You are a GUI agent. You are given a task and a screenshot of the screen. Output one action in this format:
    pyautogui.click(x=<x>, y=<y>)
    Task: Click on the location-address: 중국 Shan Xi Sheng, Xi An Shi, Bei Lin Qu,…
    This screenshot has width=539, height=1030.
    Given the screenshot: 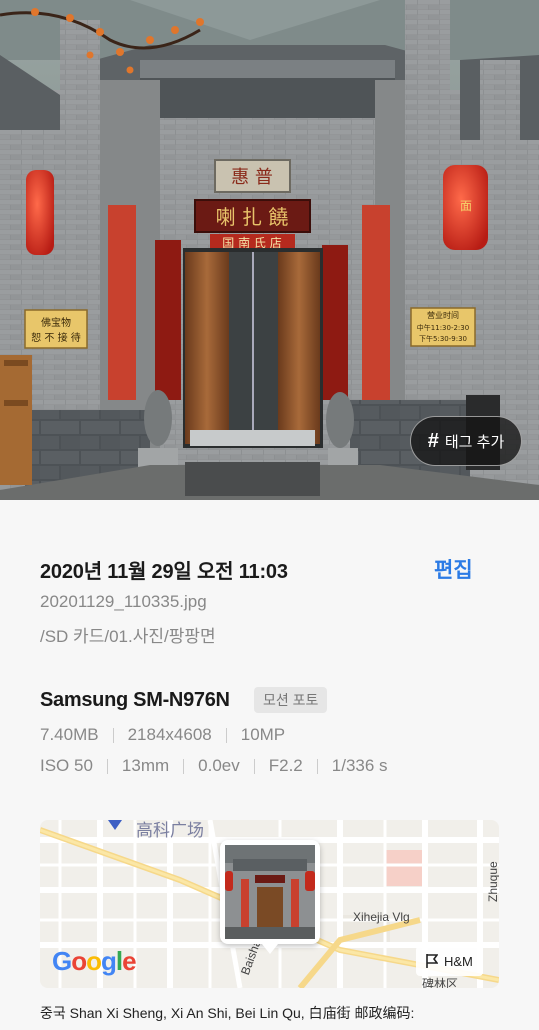 What is the action you would take?
    pyautogui.click(x=227, y=1013)
    